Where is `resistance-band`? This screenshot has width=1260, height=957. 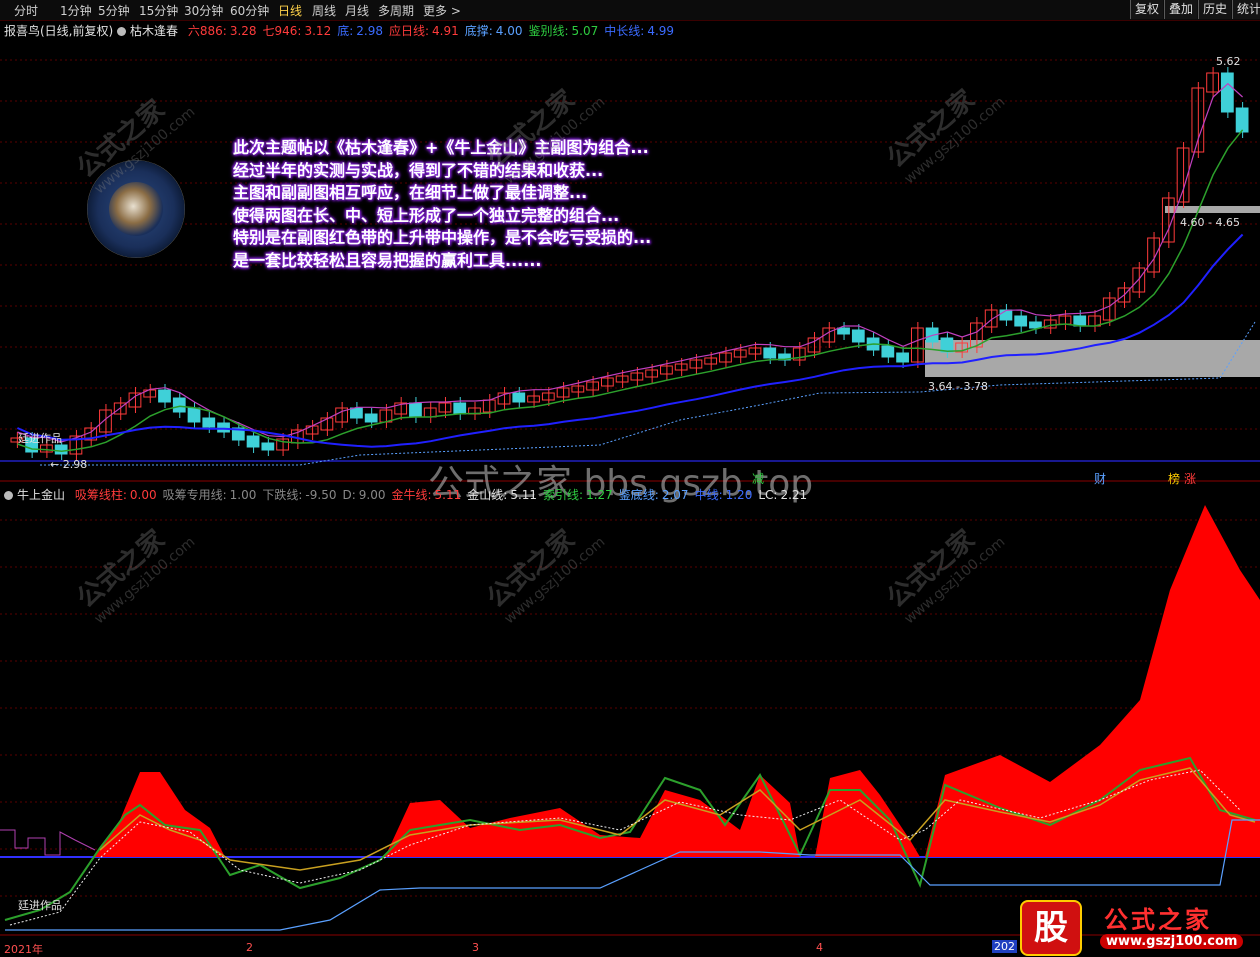 resistance-band is located at coordinates (1212, 209).